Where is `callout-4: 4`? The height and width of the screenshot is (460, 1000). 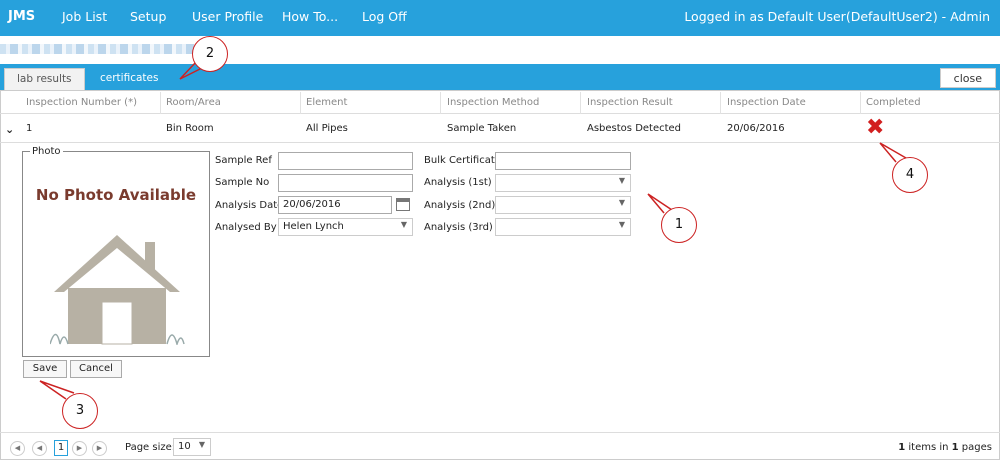 callout-4: 4 is located at coordinates (910, 175).